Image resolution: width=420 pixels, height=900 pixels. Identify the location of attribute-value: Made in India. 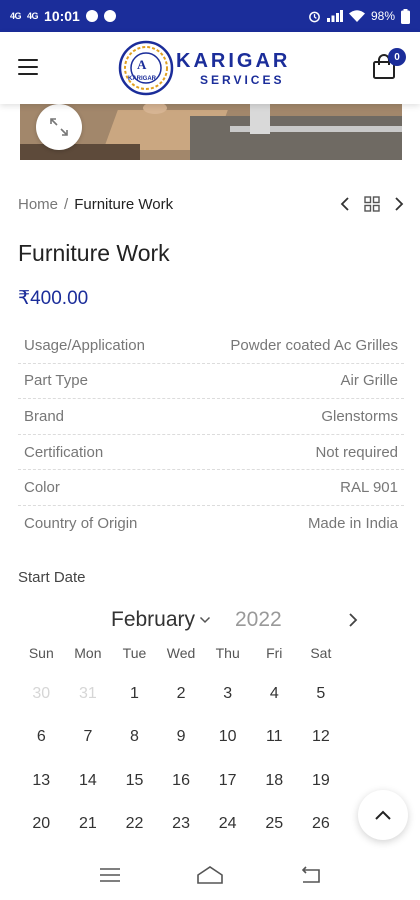
(352, 524).